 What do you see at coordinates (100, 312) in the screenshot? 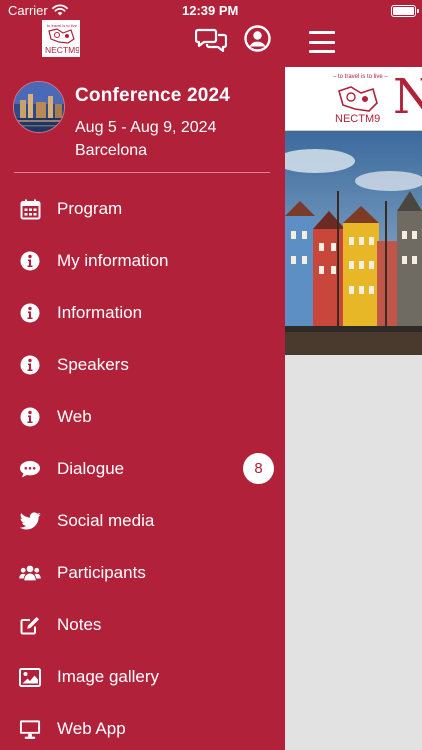
I see `menu-item-label: Information` at bounding box center [100, 312].